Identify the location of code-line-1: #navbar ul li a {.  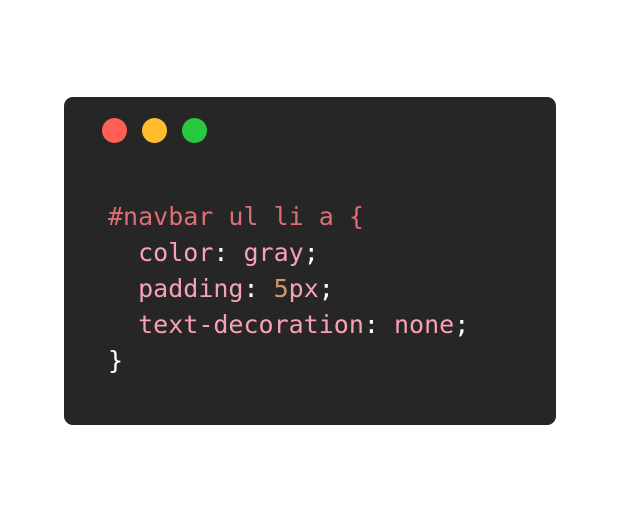
(288, 217).